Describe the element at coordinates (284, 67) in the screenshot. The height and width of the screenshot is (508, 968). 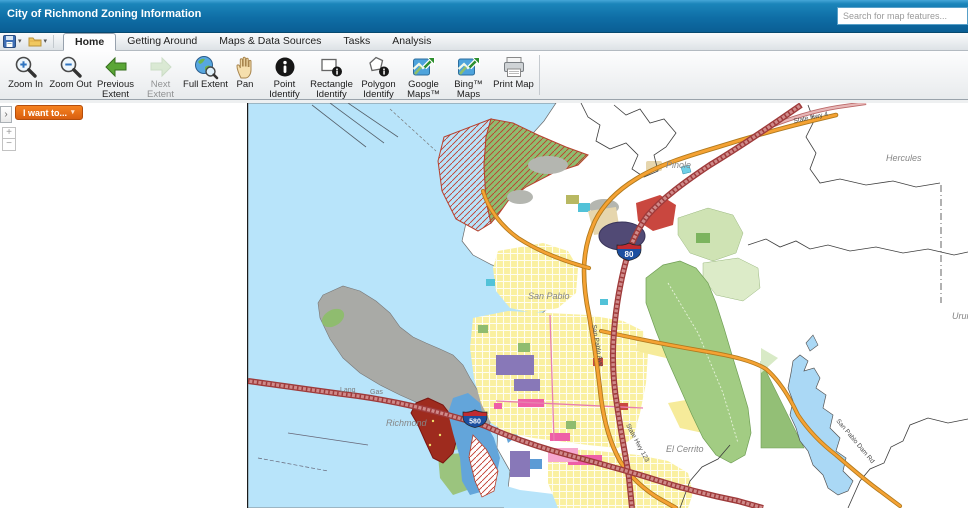
I see `point-identify-icon` at that location.